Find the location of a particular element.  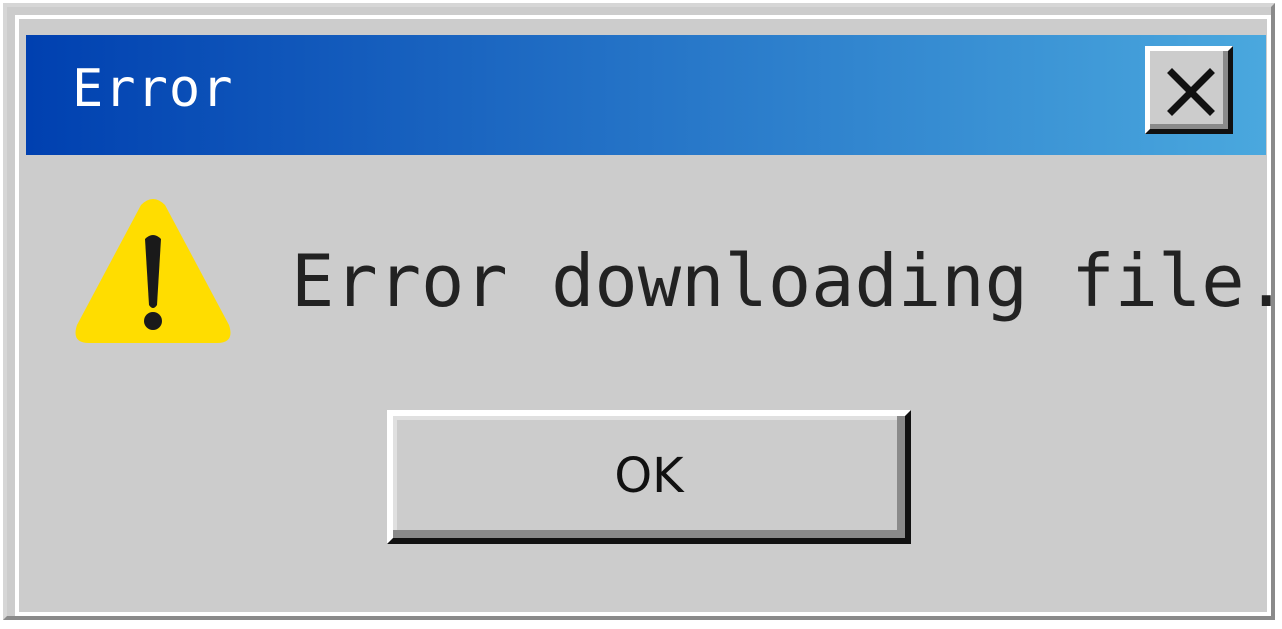

dialog-title: Error is located at coordinates (153, 89).